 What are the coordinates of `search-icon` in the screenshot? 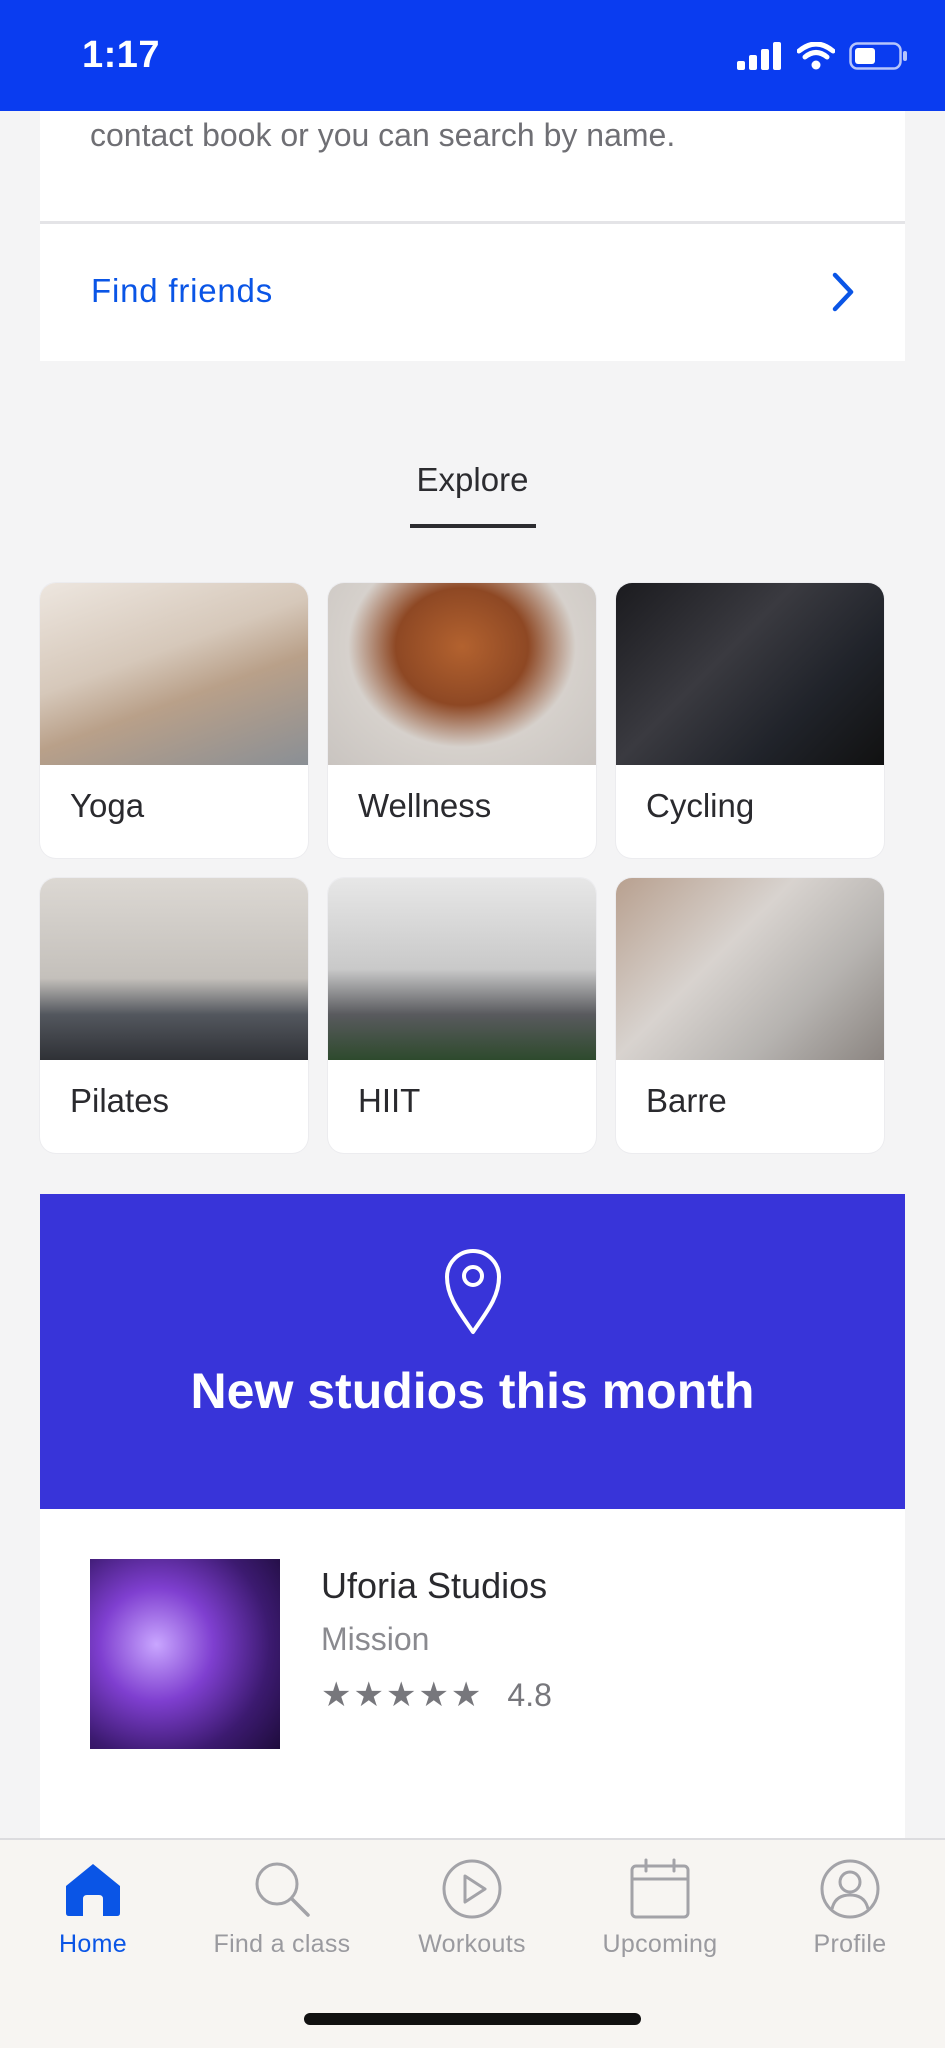 It's located at (282, 1889).